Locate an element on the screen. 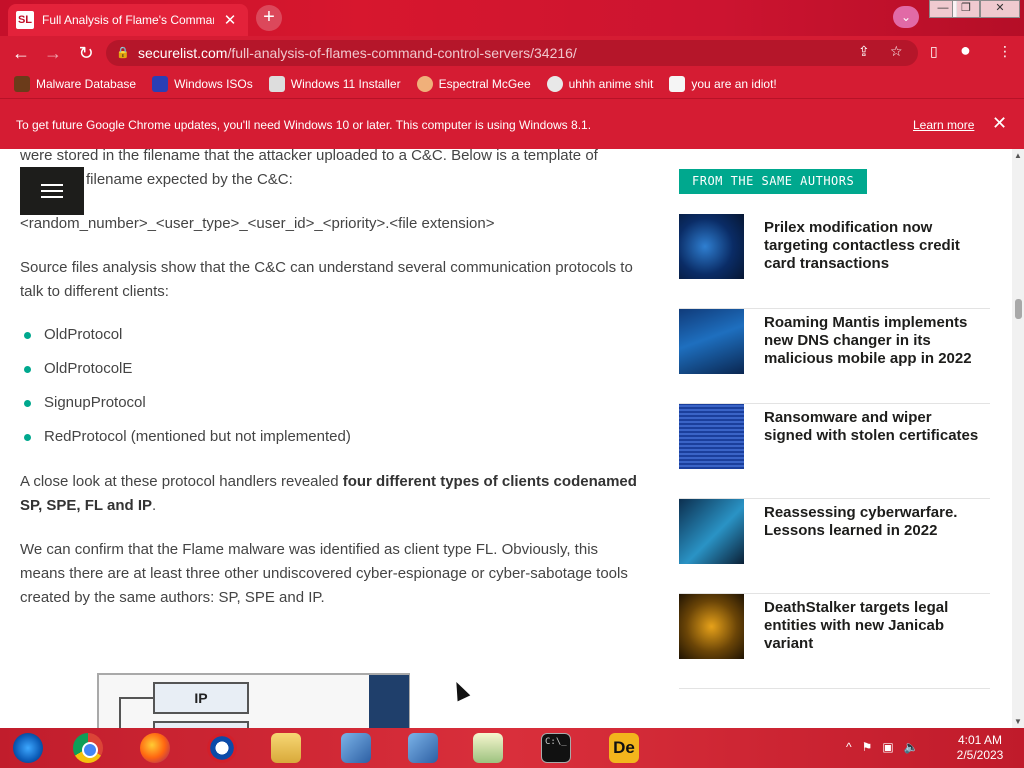 This screenshot has width=1024, height=768. x-icon is located at coordinates (160, 84).